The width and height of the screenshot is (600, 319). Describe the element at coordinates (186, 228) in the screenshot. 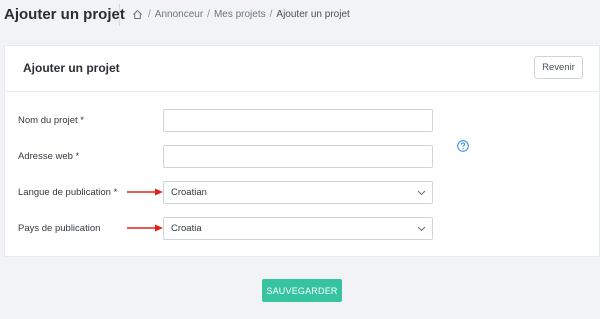

I see `publication-country-value: Croatia` at that location.